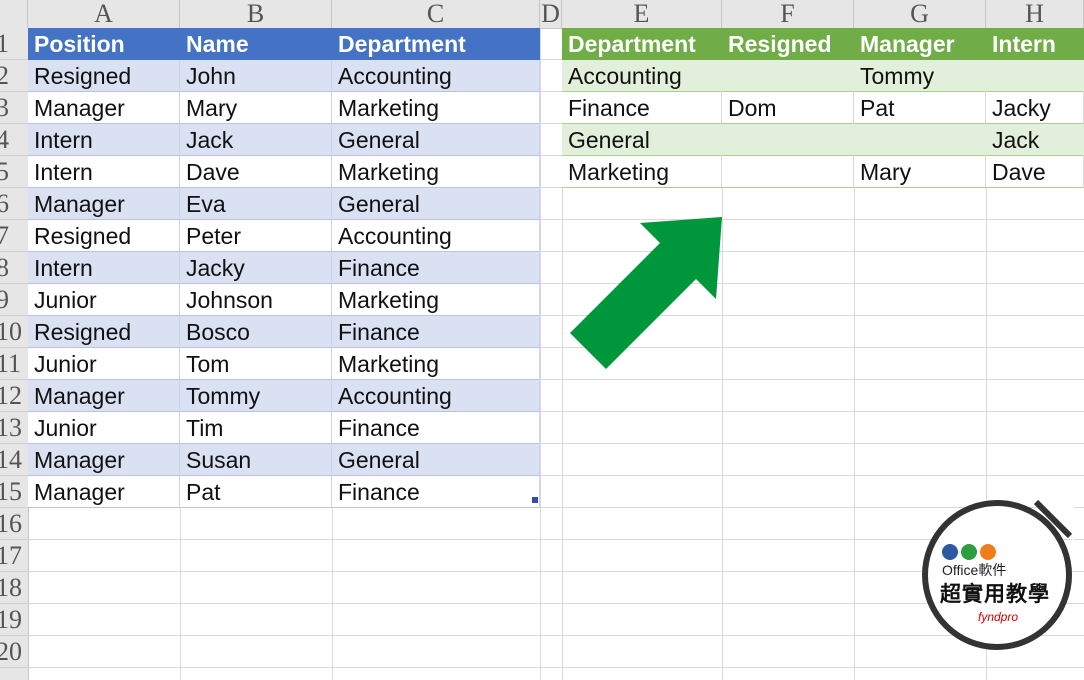 Image resolution: width=1084 pixels, height=680 pixels. What do you see at coordinates (969, 552) in the screenshot?
I see `green-dot-icon` at bounding box center [969, 552].